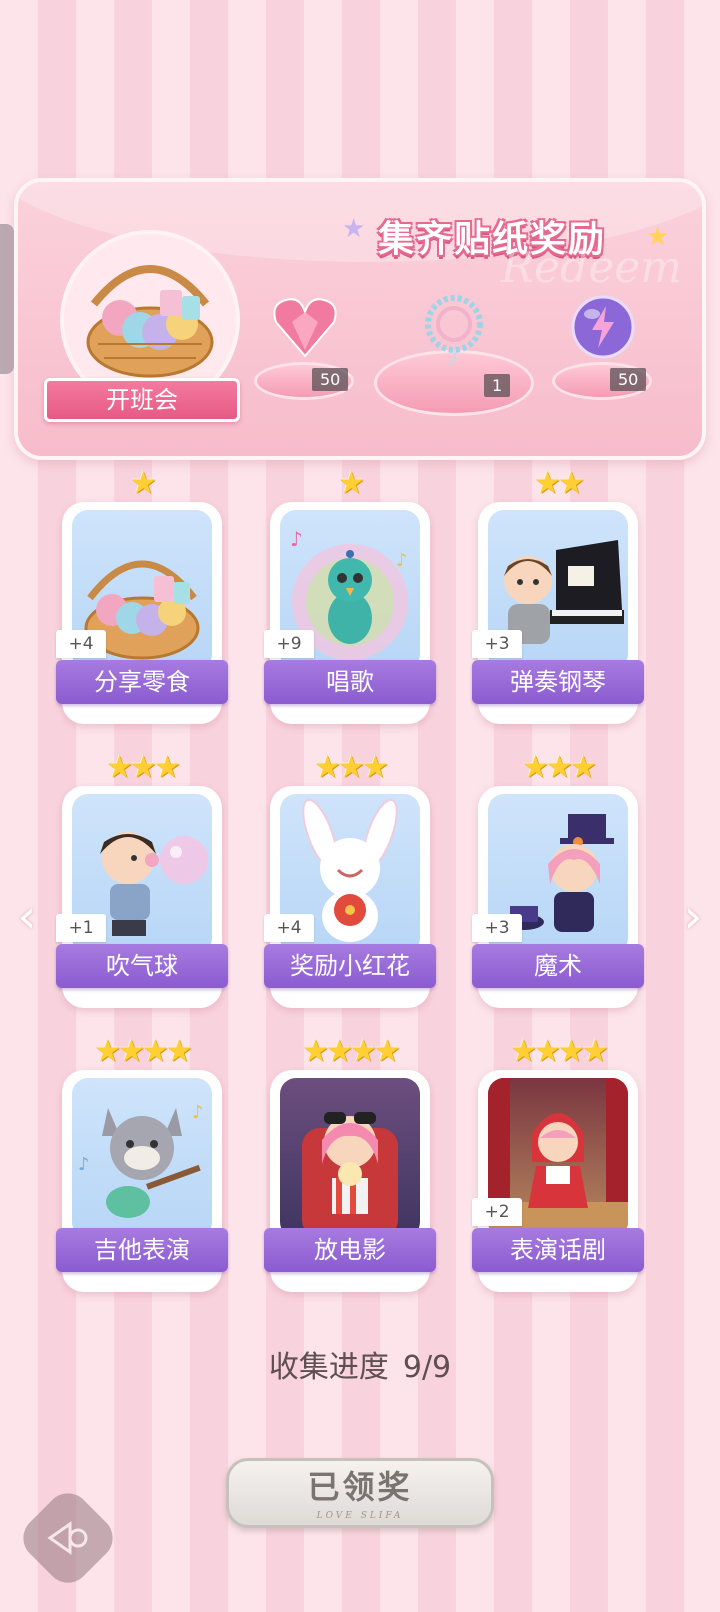 This screenshot has width=720, height=1612. What do you see at coordinates (693, 916) in the screenshot?
I see `next-page-arrow-icon: ›` at bounding box center [693, 916].